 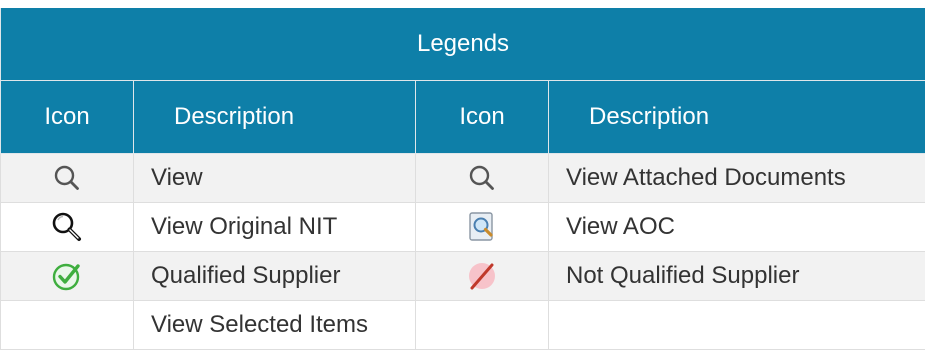 I want to click on table-row: View Original NIT View AOC, so click(x=463, y=227).